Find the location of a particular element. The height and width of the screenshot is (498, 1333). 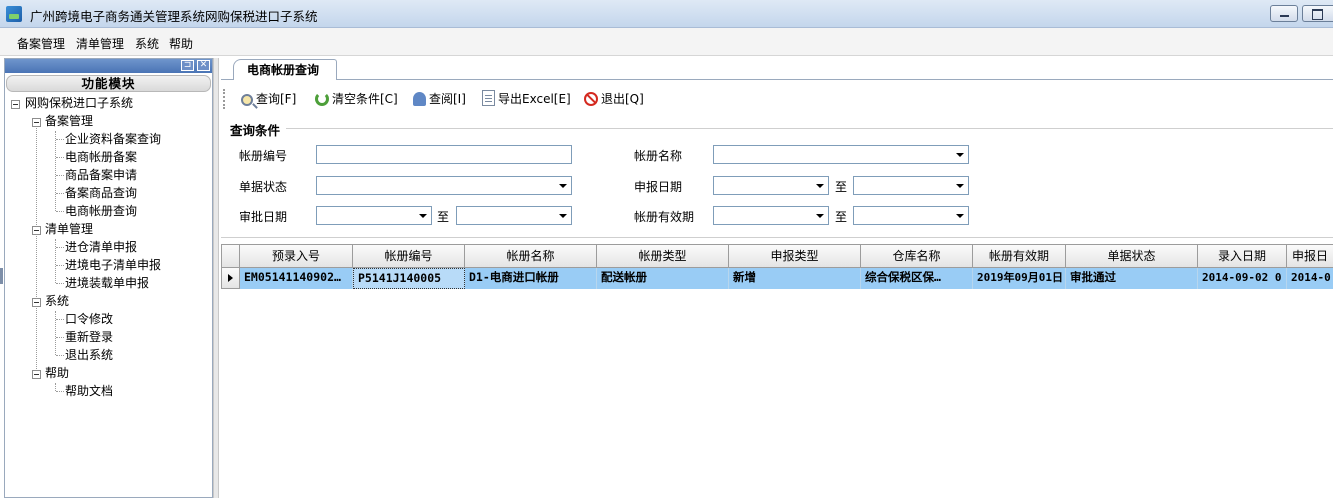

panel-caption-bar: ⊐ ✕ is located at coordinates (108, 66).